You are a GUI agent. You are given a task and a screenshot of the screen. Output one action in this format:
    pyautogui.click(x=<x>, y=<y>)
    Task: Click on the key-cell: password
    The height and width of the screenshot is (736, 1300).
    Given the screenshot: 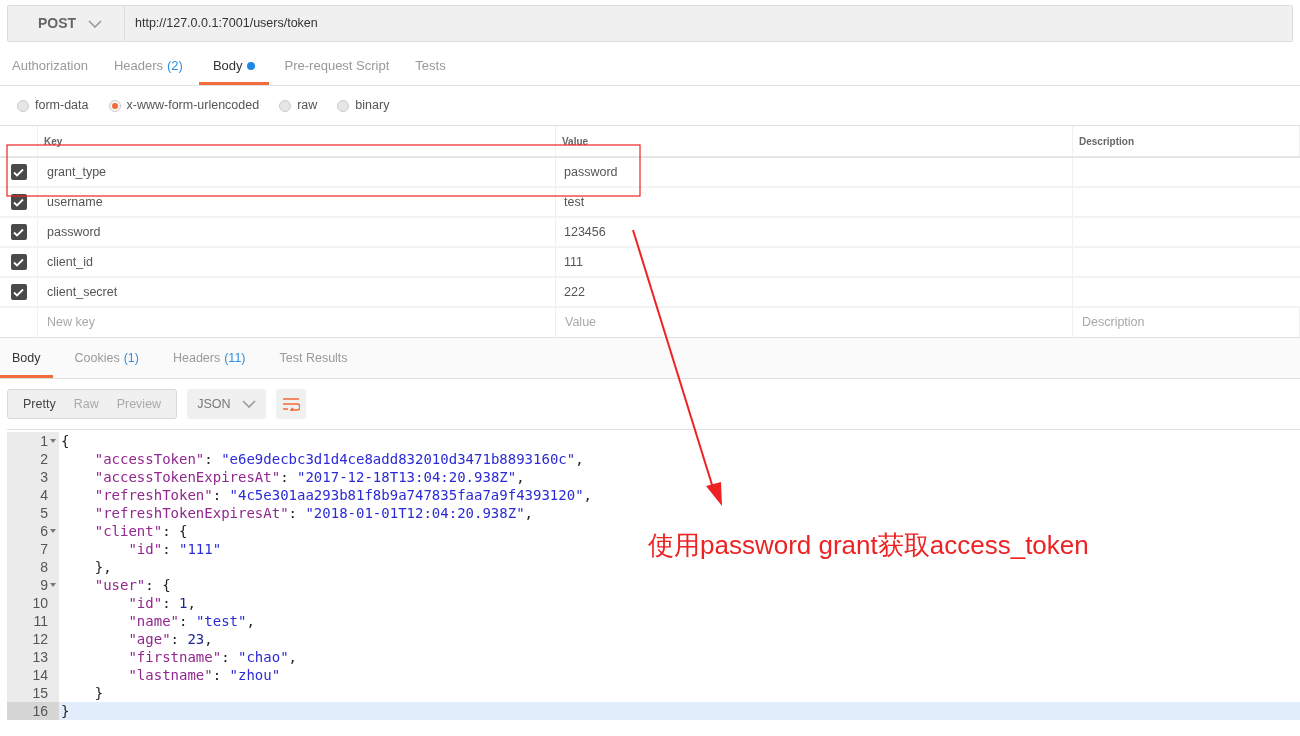 What is the action you would take?
    pyautogui.click(x=297, y=232)
    